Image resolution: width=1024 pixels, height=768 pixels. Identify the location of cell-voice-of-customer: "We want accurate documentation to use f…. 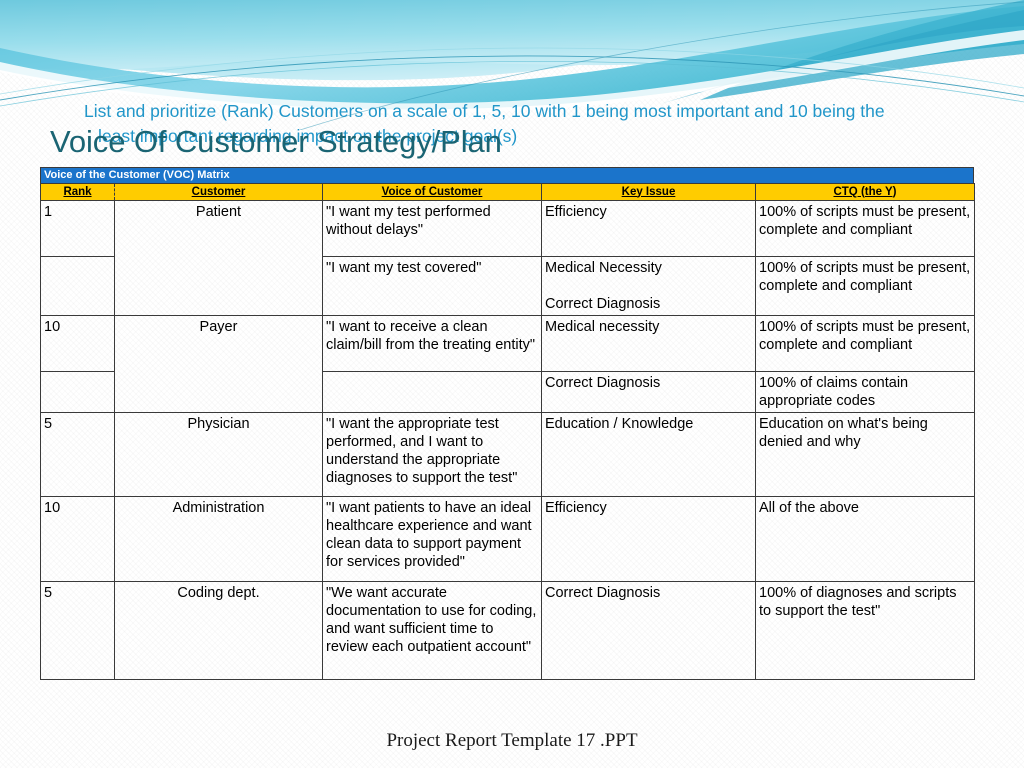
(432, 630).